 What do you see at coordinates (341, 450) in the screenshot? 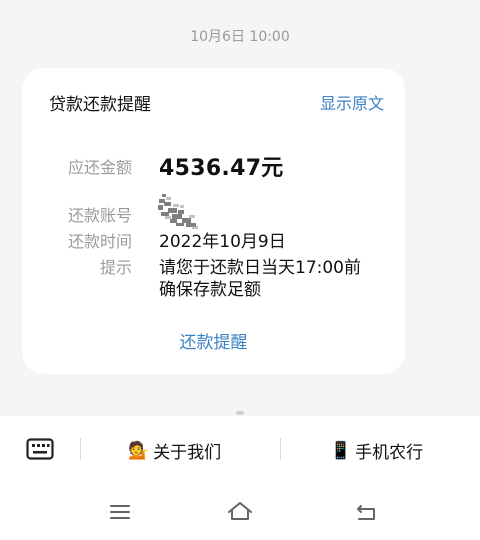
I see `mobile-phone-icon: 📱` at bounding box center [341, 450].